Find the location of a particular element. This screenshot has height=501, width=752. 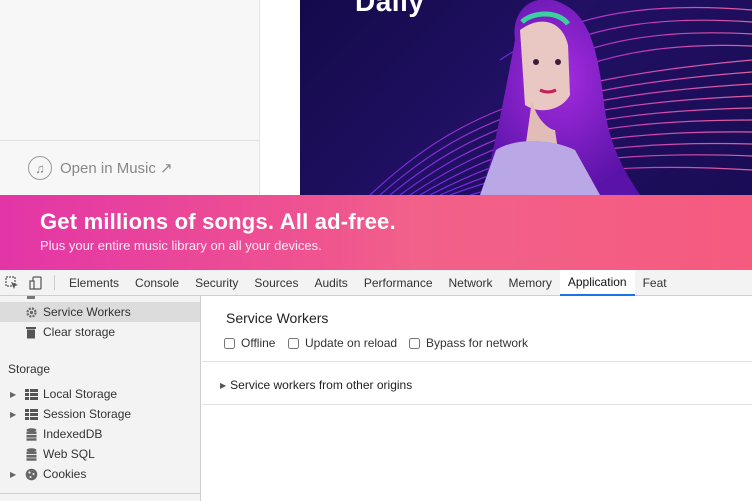

artwork-title: Daily is located at coordinates (390, 8).